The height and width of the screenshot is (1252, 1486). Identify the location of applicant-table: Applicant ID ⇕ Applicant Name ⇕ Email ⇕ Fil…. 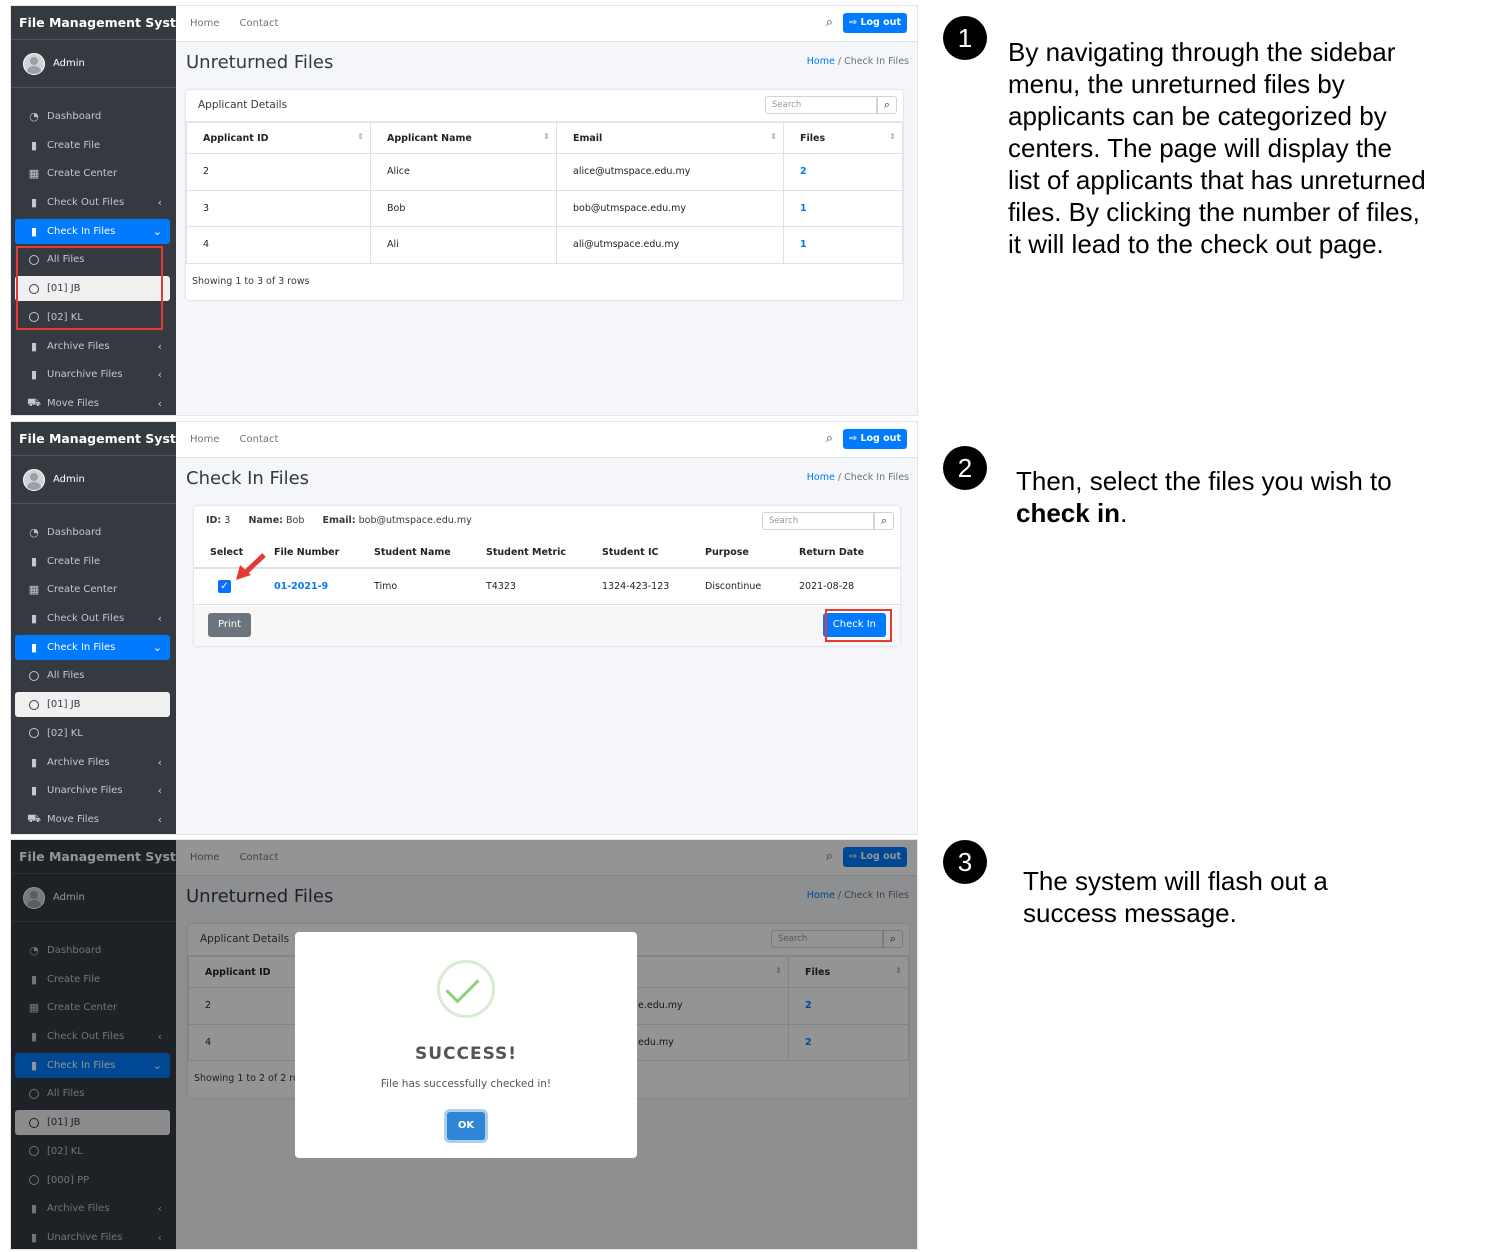
(544, 193).